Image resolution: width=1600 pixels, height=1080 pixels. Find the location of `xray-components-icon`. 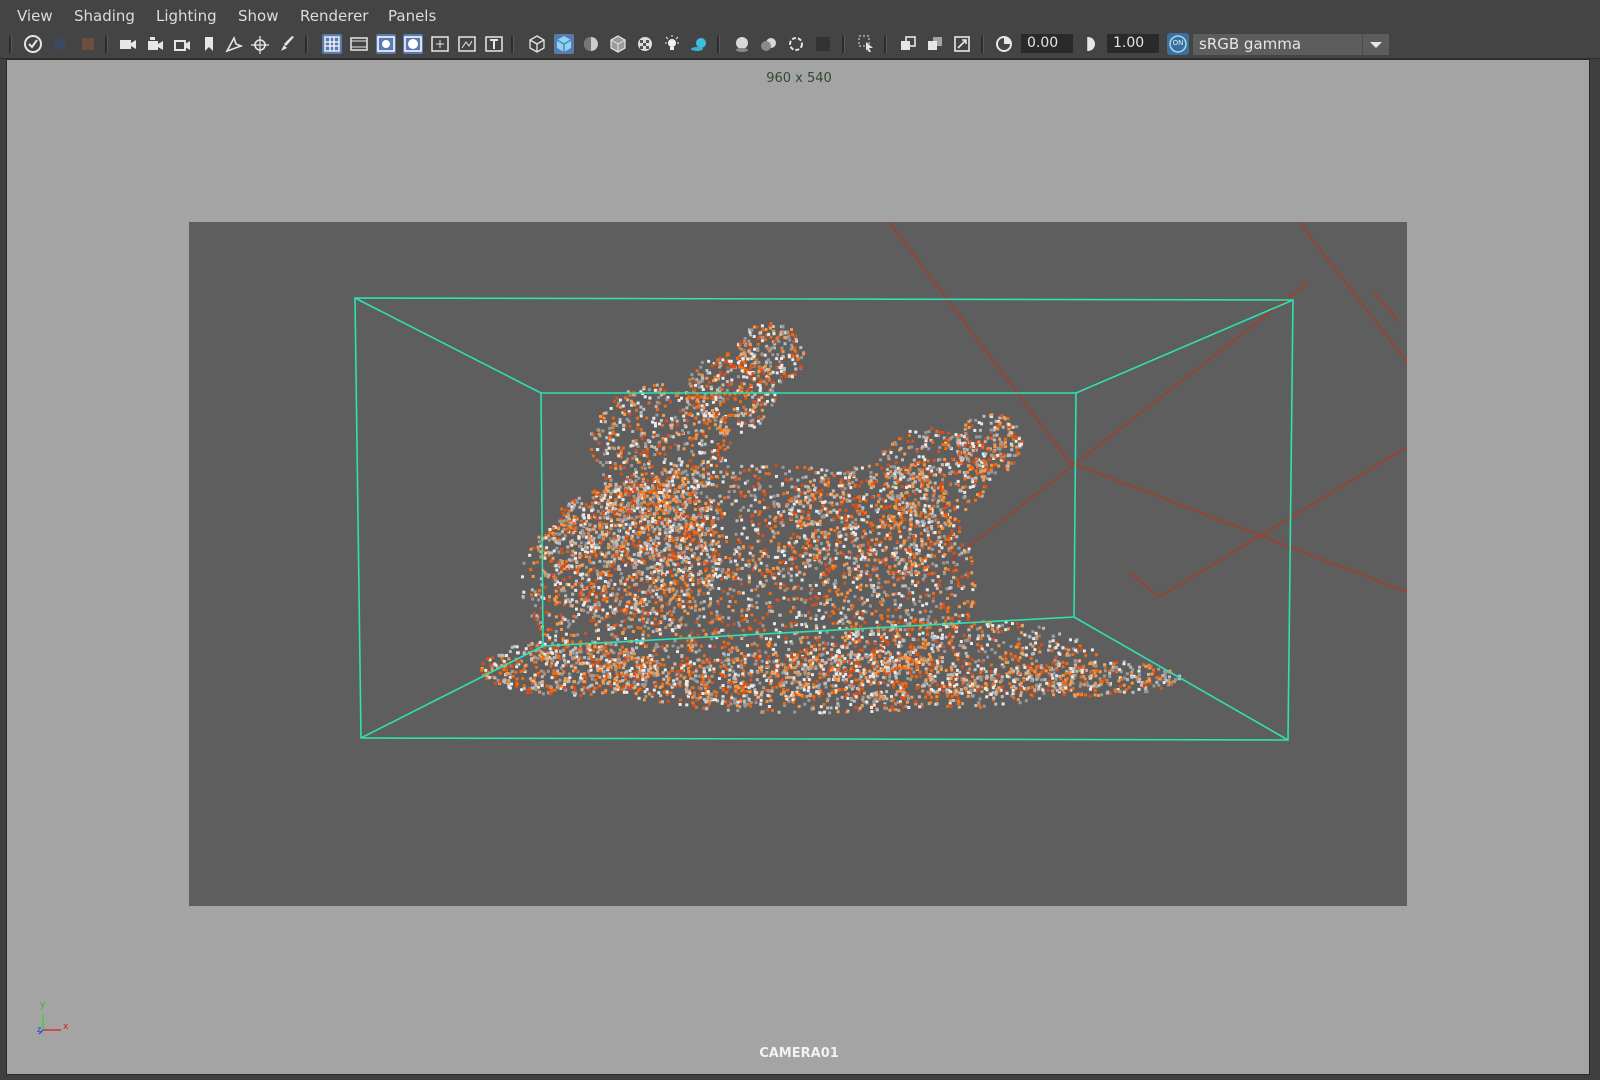

xray-components-icon is located at coordinates (962, 44).